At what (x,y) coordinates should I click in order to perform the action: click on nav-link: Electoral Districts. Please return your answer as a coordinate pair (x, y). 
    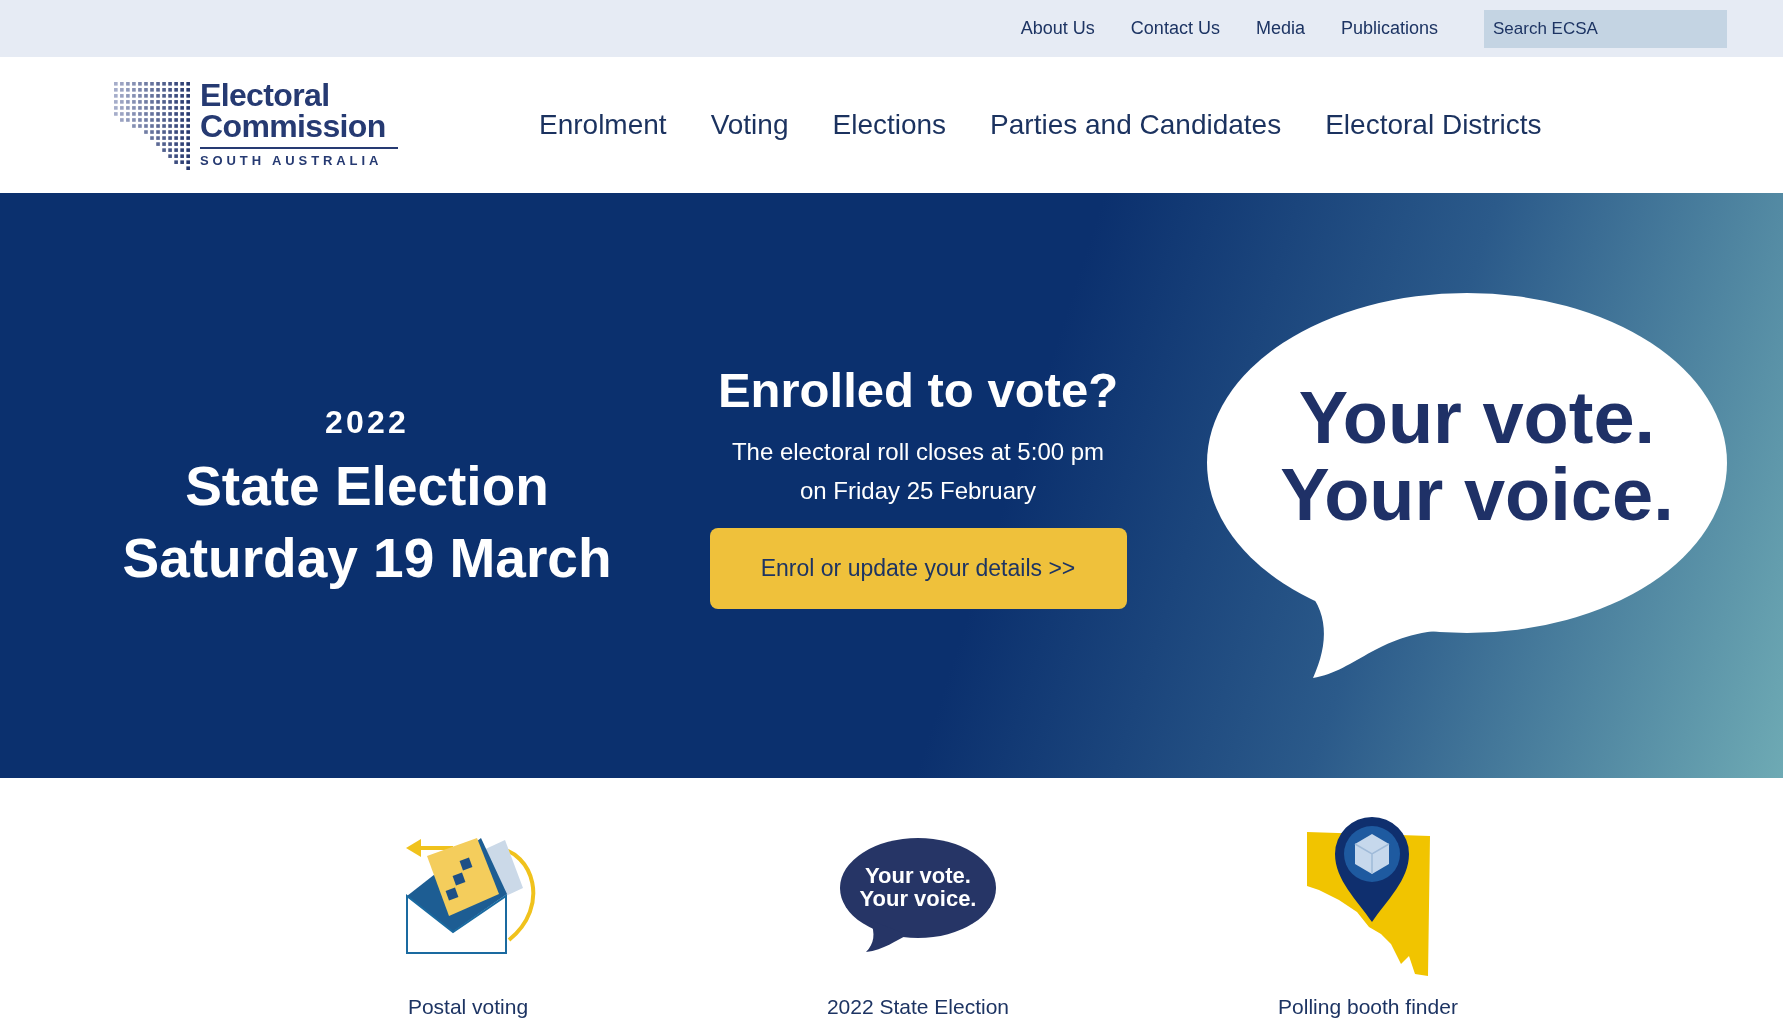
    Looking at the image, I should click on (1433, 125).